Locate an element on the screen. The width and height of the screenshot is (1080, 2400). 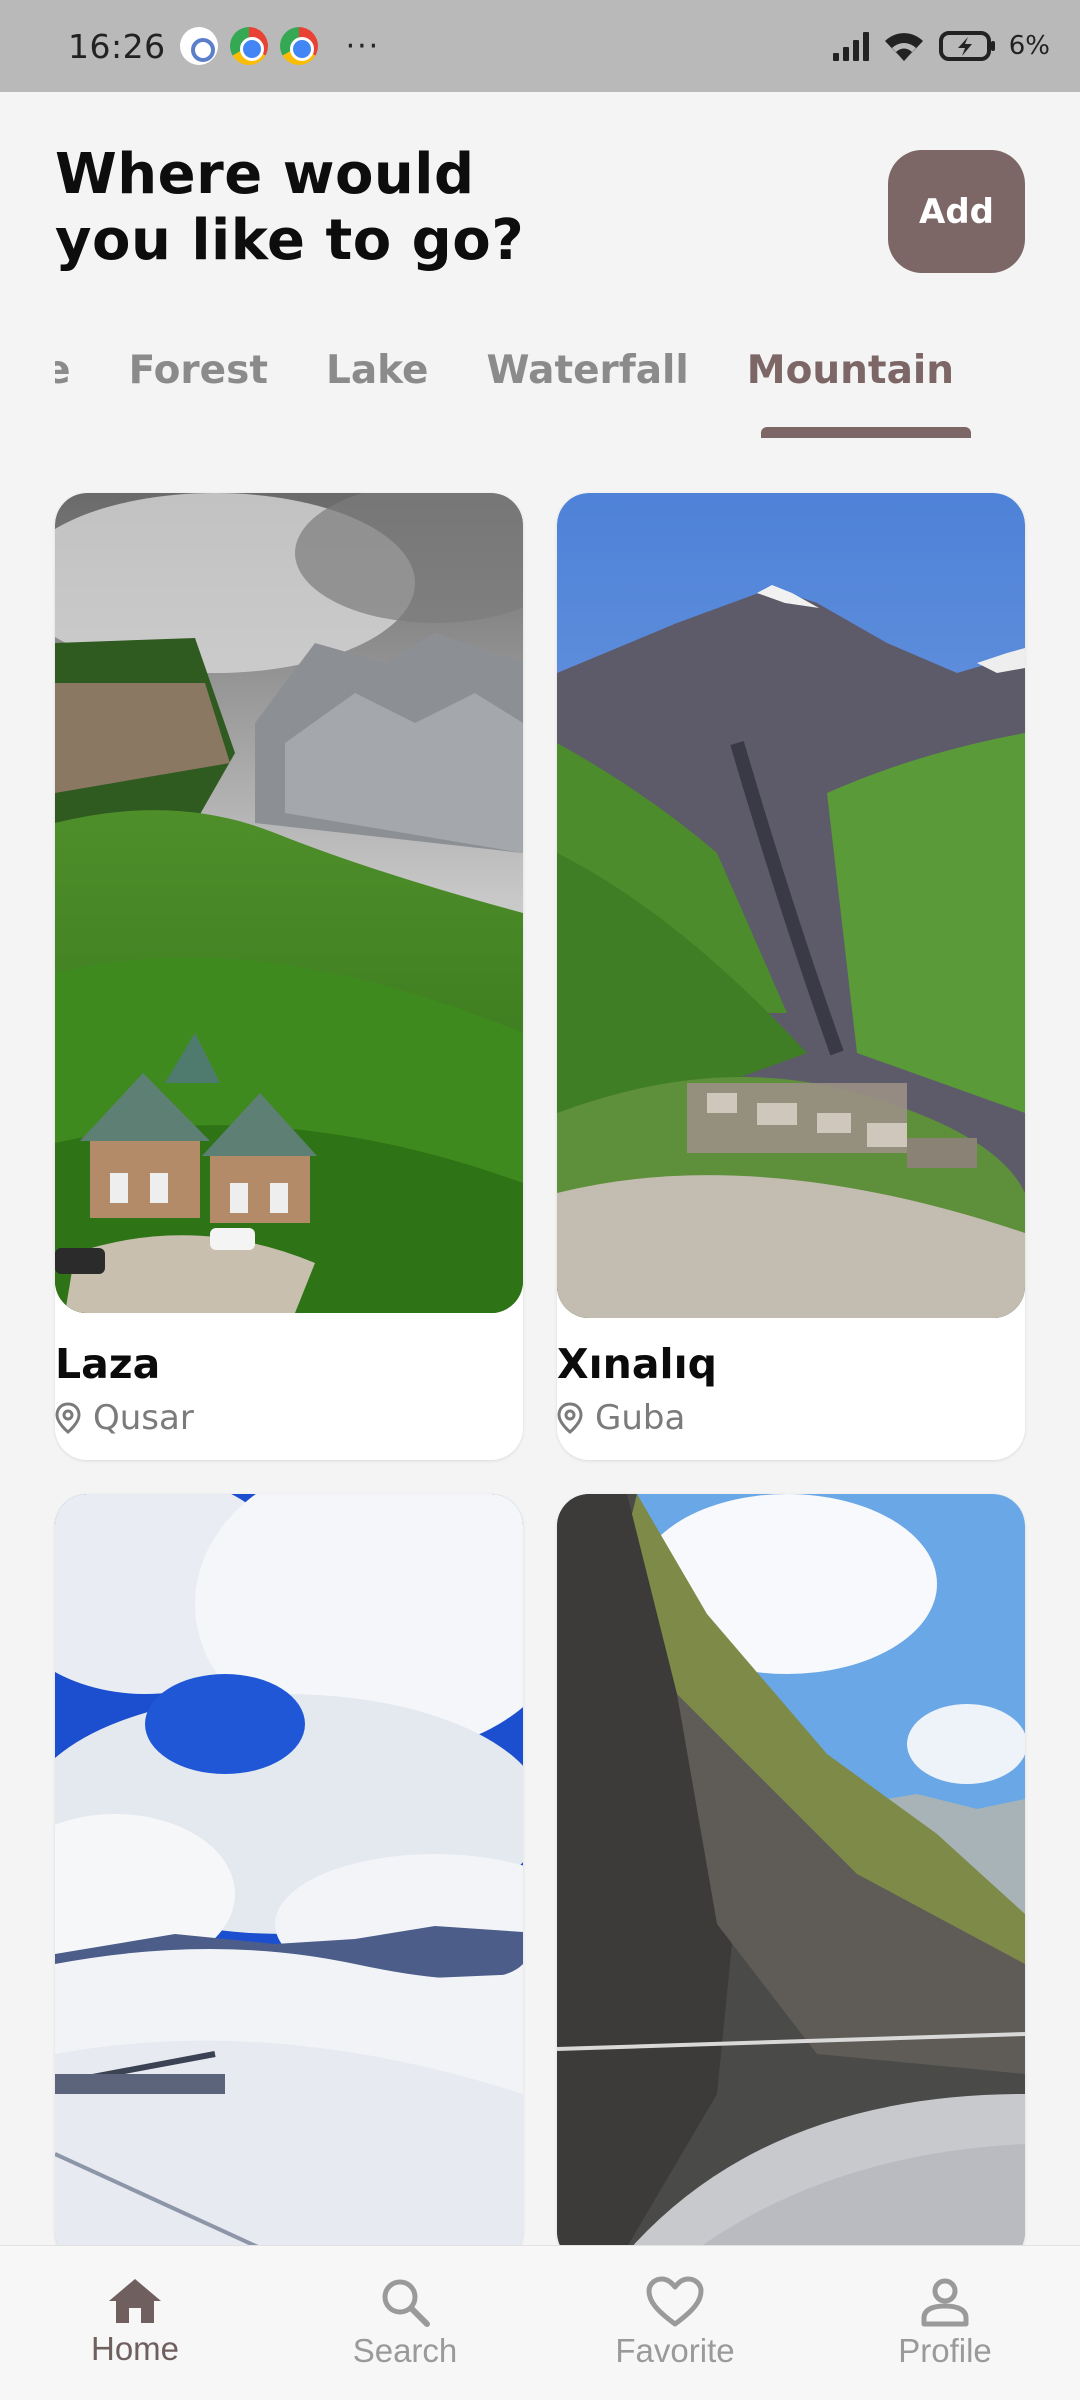
home-icon is located at coordinates (135, 2301).